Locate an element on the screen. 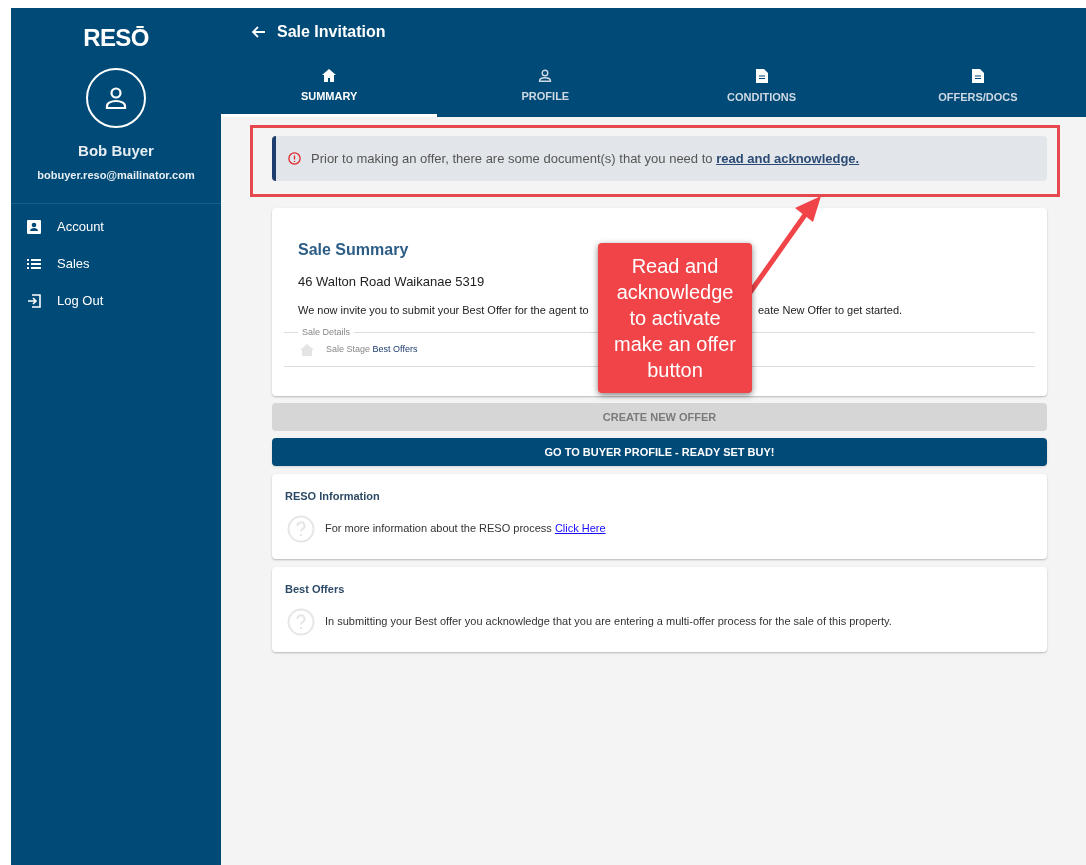 The image size is (1086, 865). click-here-link: Click Here is located at coordinates (580, 528).